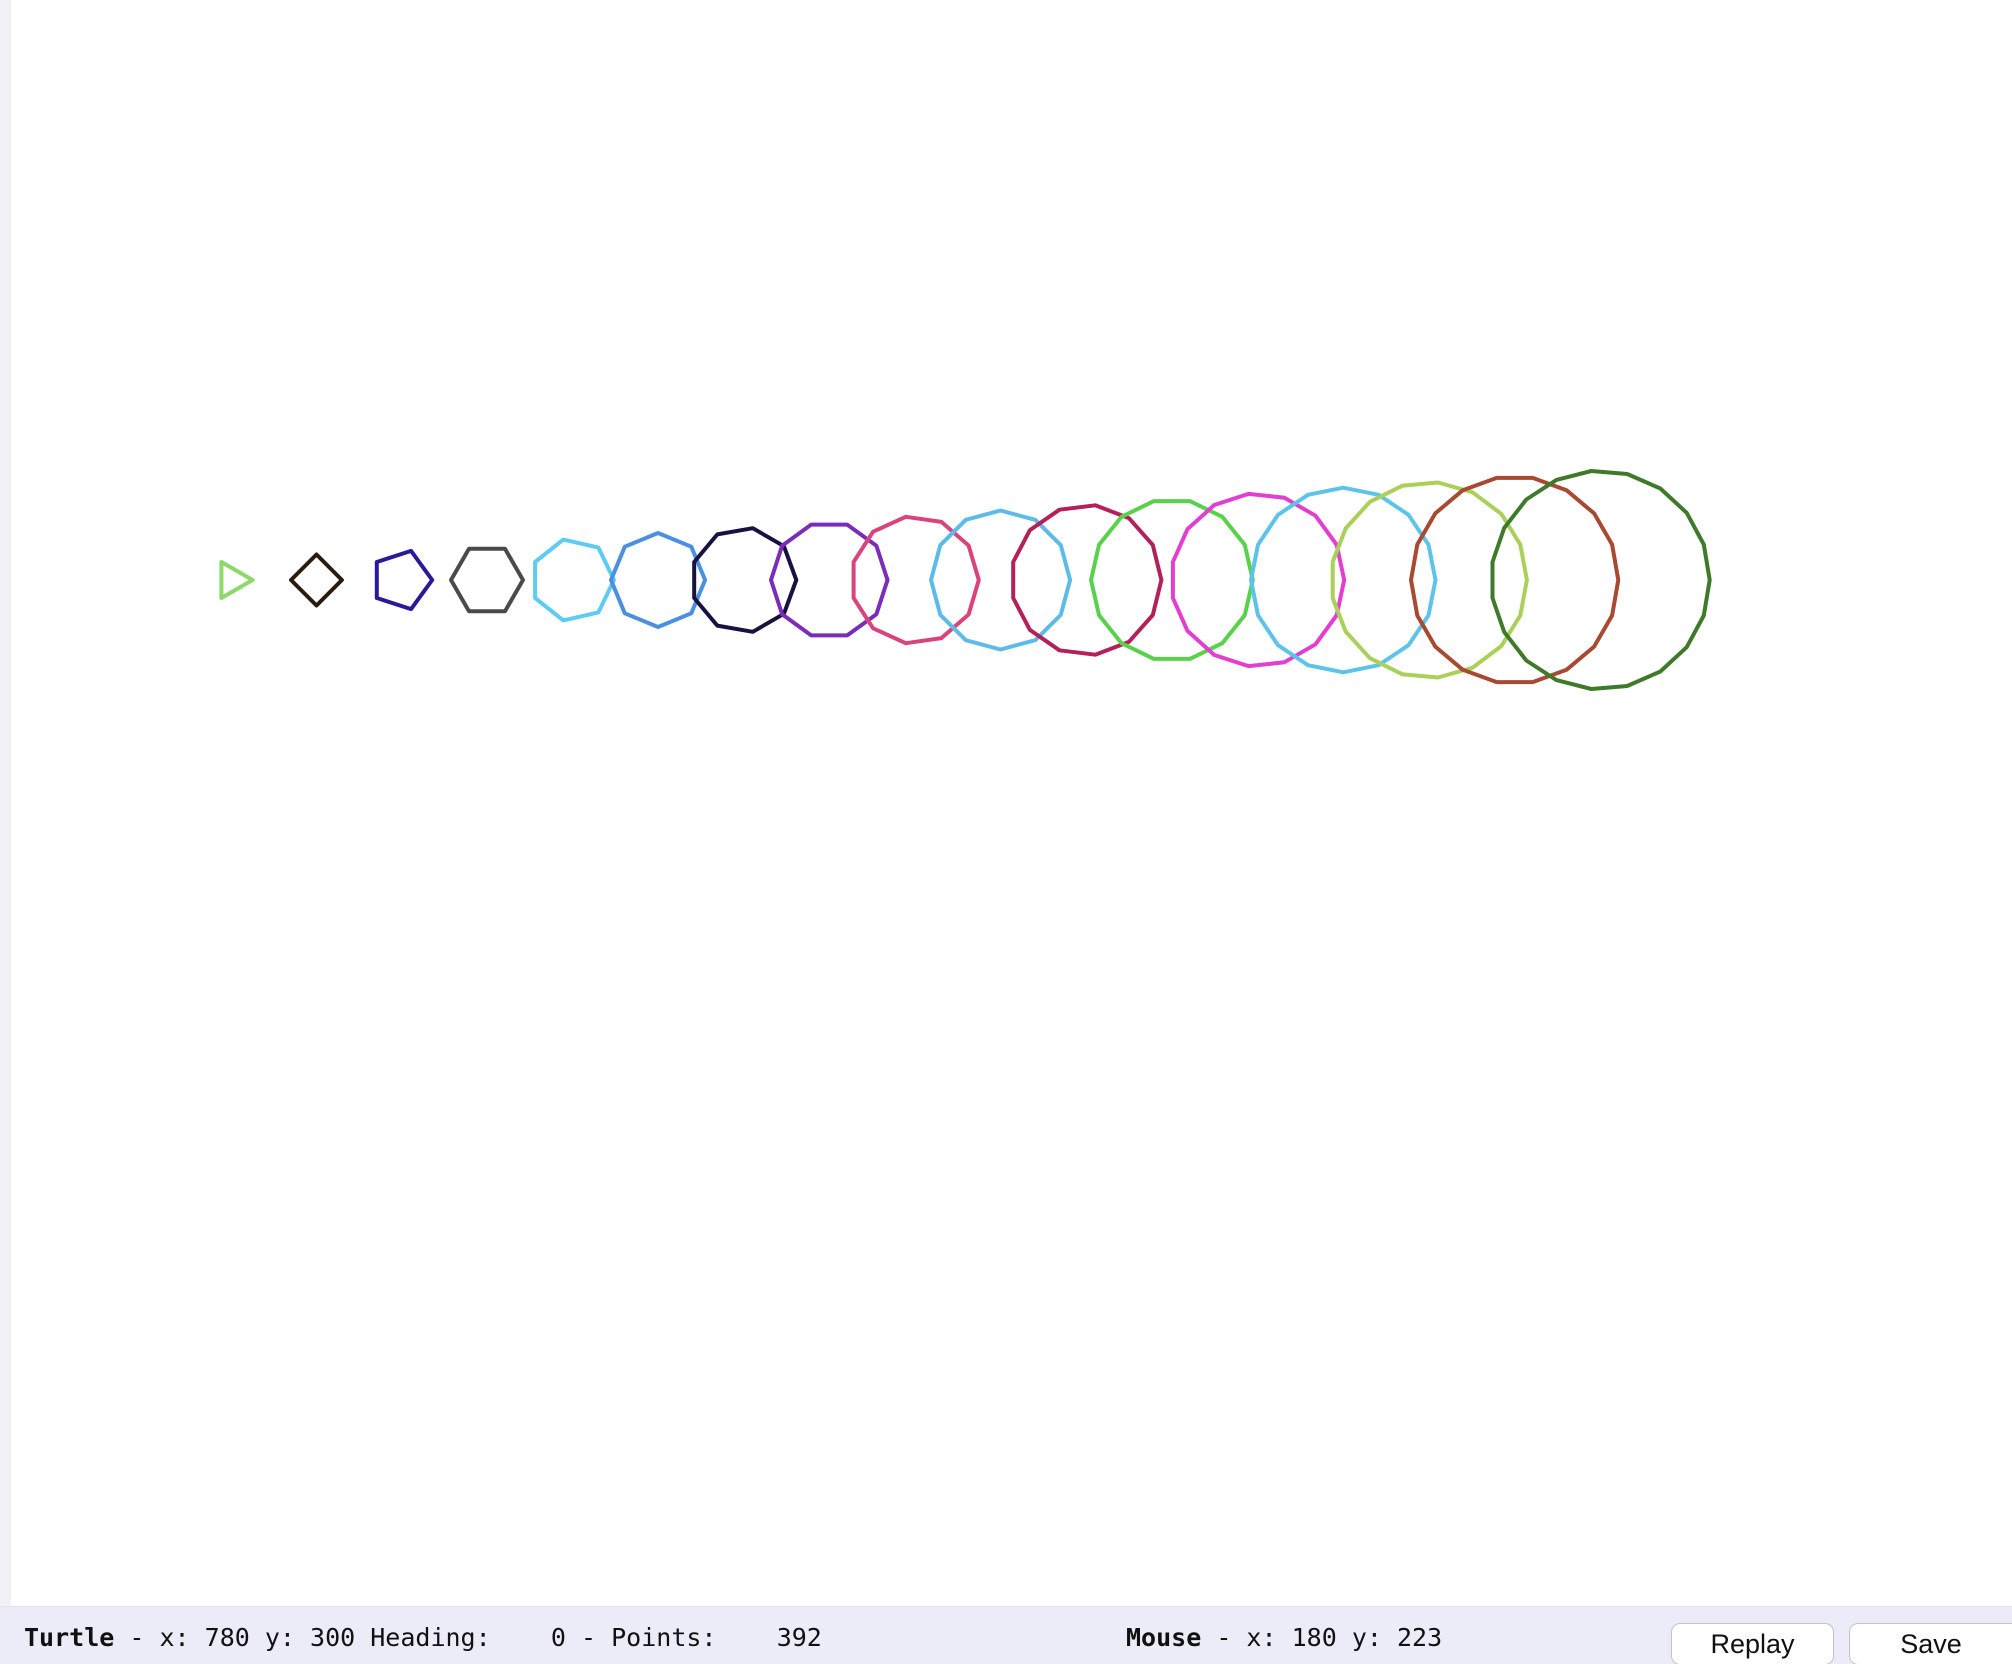 The height and width of the screenshot is (1664, 2012). What do you see at coordinates (227, 1637) in the screenshot?
I see `turtle-x-value: 780` at bounding box center [227, 1637].